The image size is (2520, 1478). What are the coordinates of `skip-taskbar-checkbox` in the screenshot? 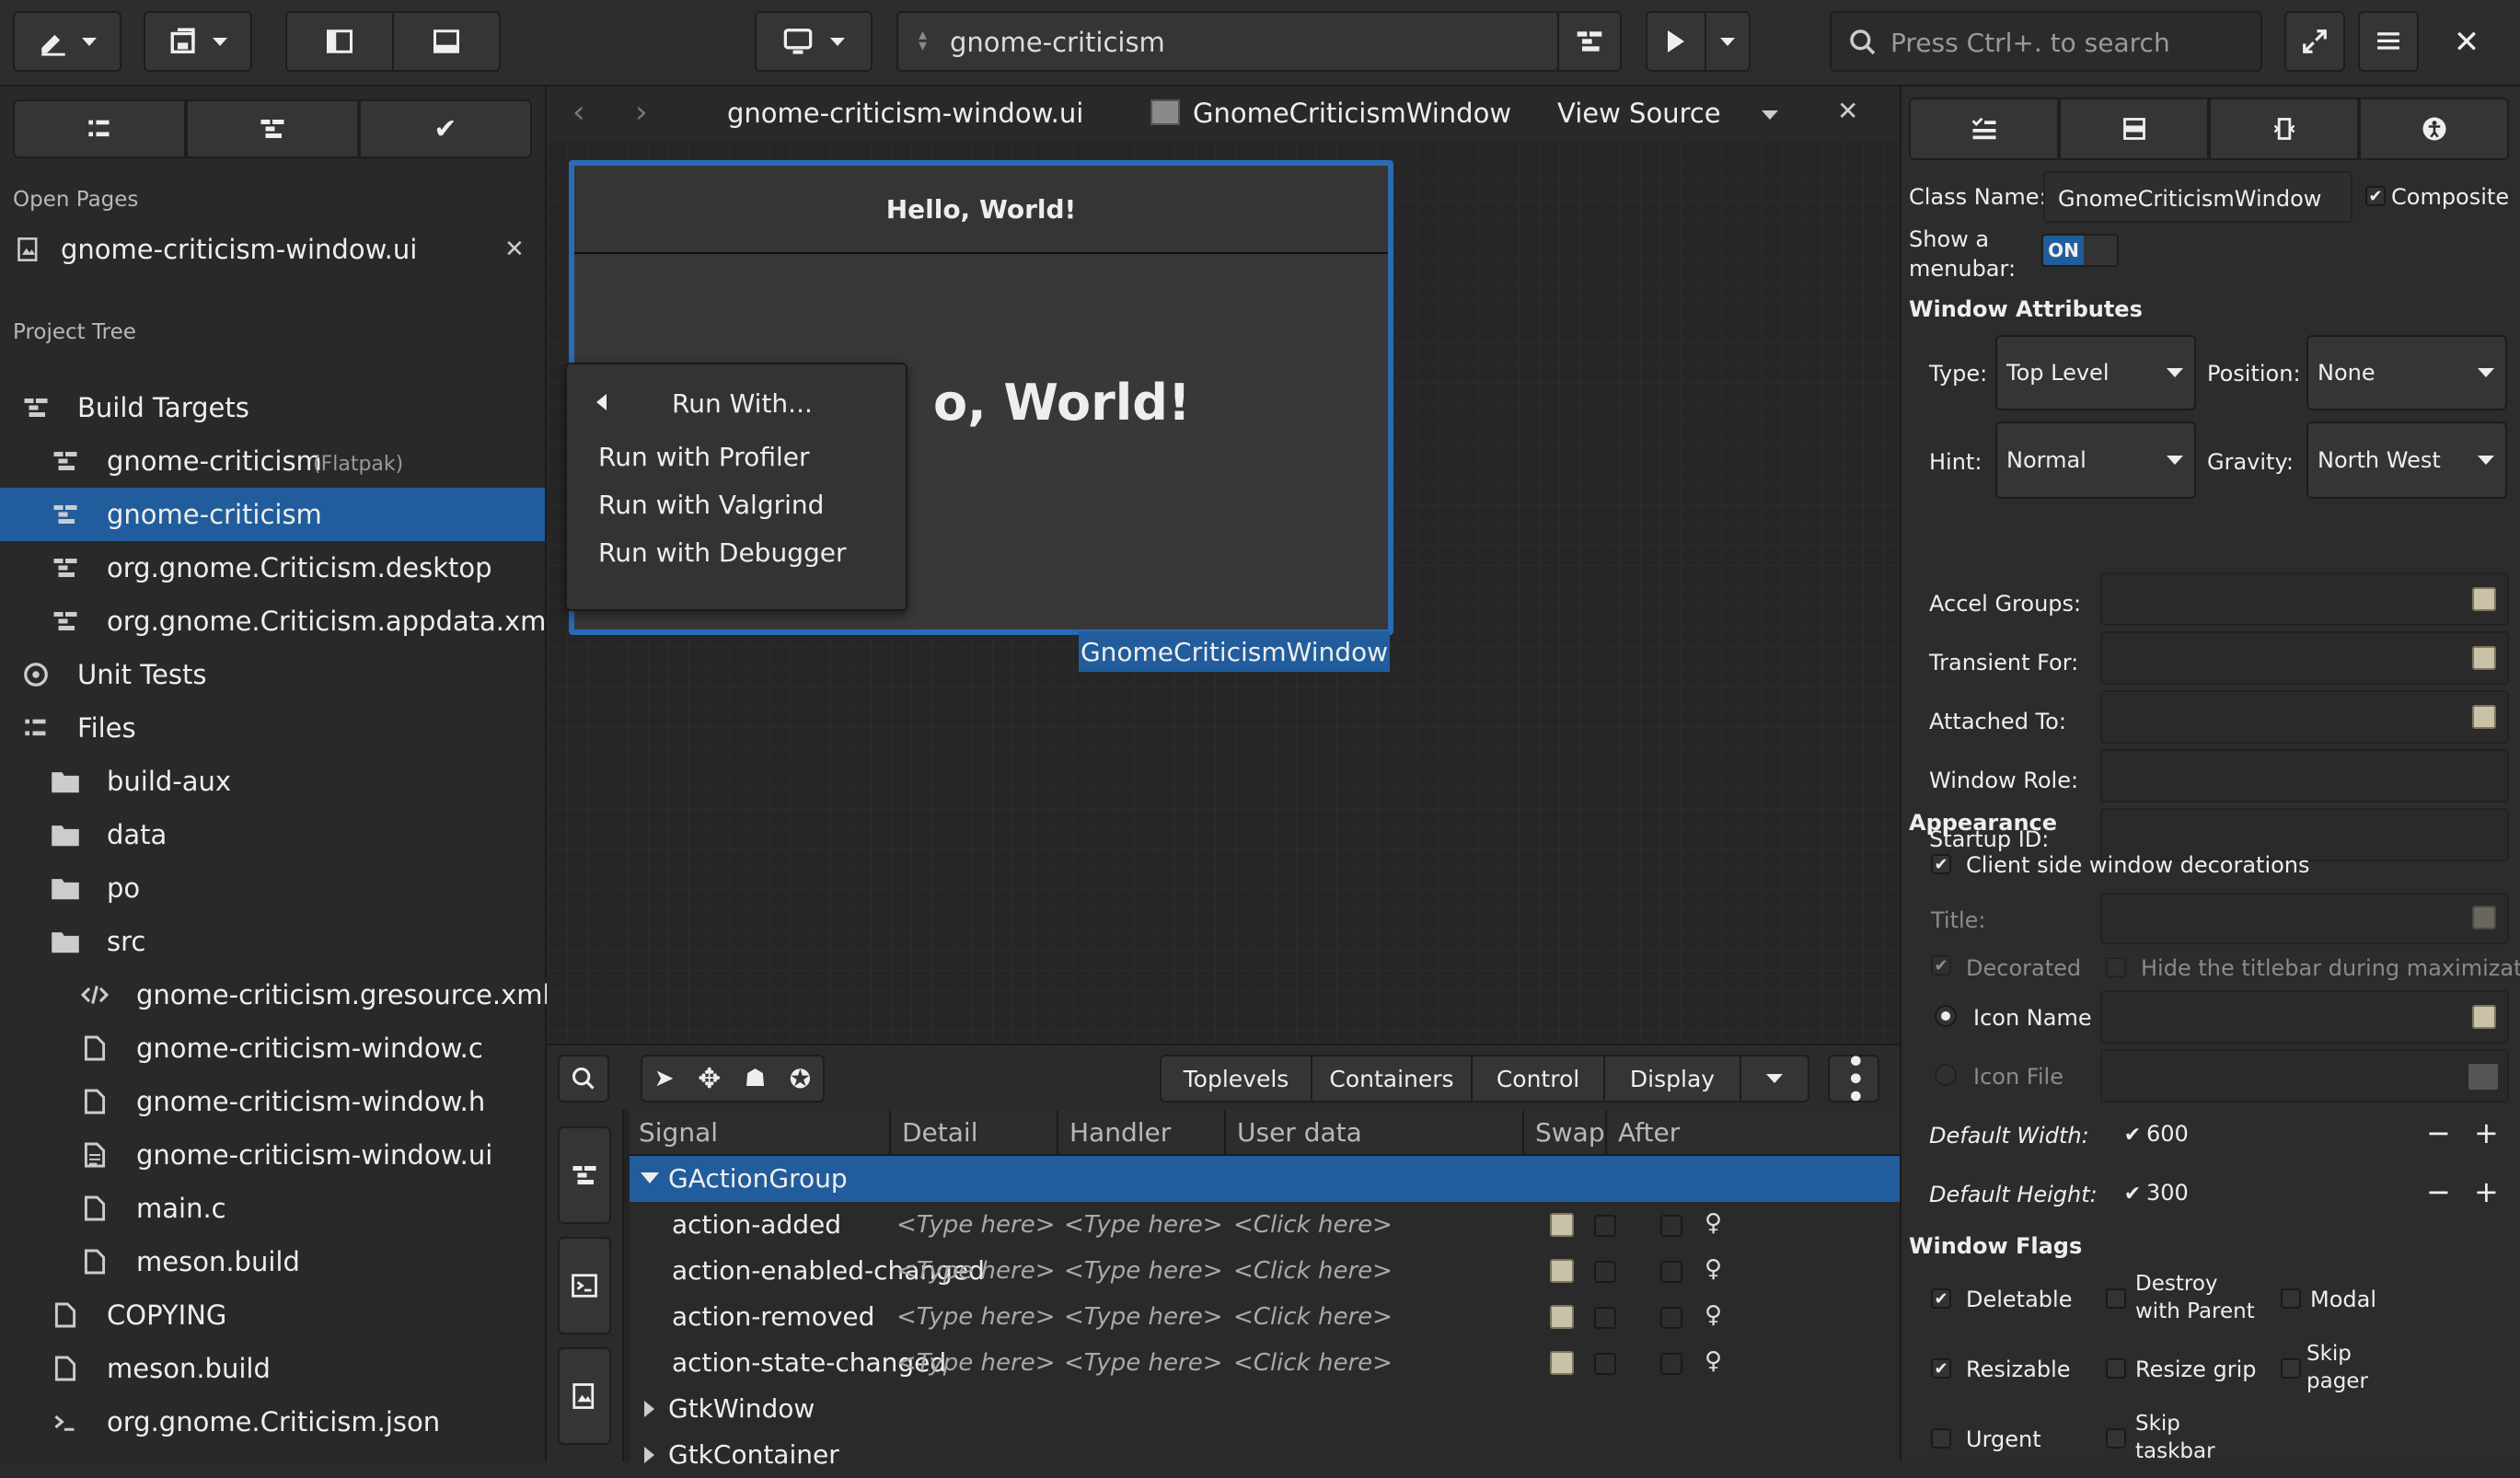 It's located at (2116, 1438).